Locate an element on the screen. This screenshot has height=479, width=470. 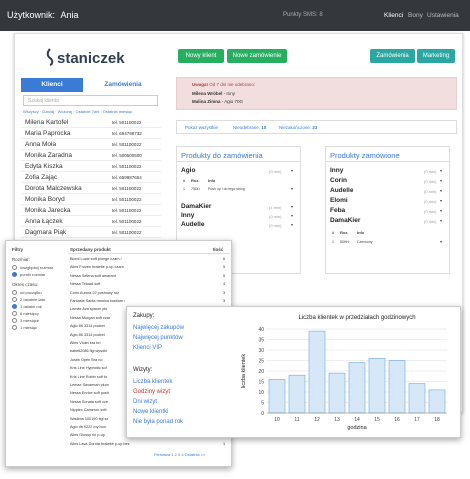
product-name: Kris Line Rubin soft fu is located at coordinates (89, 376).